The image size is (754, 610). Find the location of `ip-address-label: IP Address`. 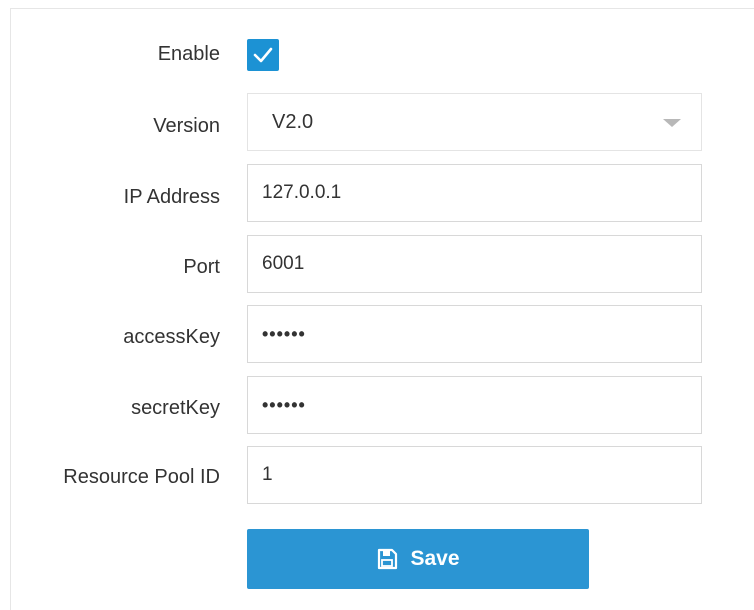

ip-address-label: IP Address is located at coordinates (171, 197).